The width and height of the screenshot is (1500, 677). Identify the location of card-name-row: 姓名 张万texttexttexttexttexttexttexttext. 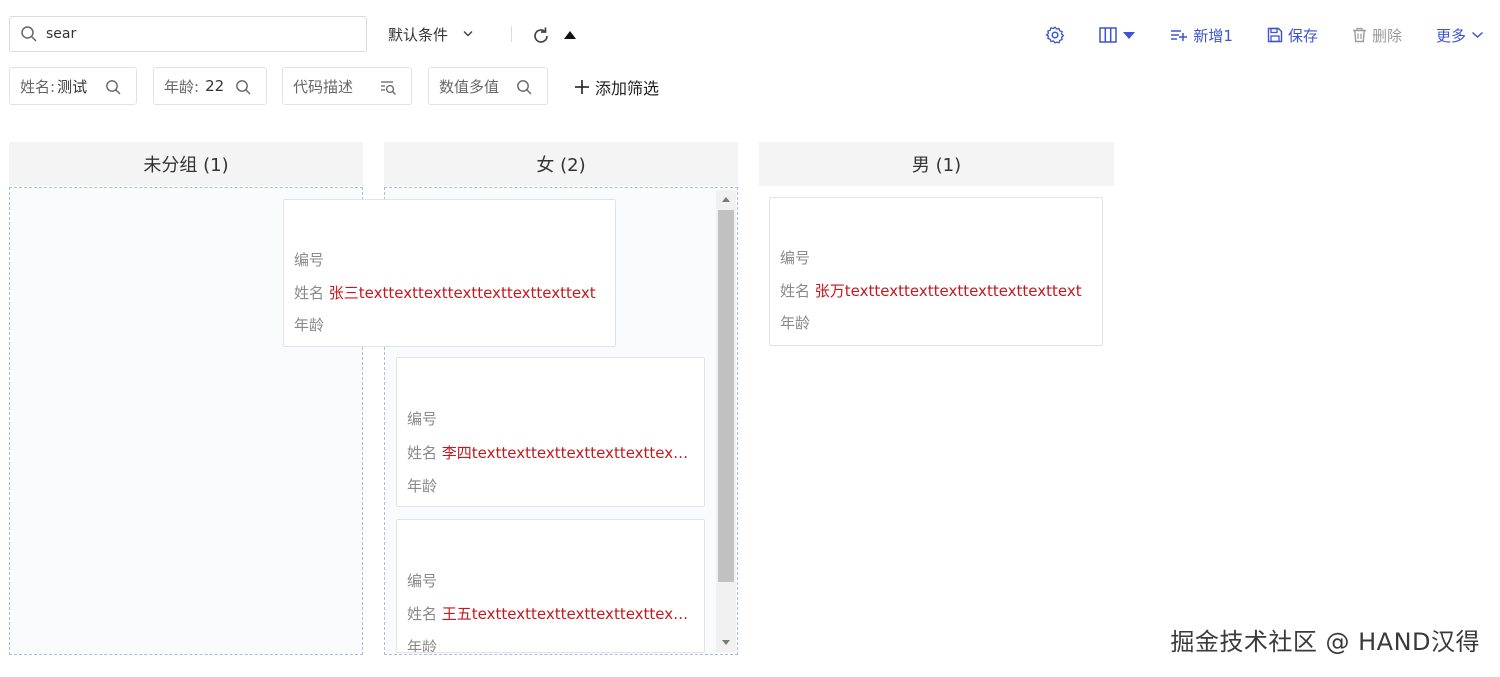
(931, 290).